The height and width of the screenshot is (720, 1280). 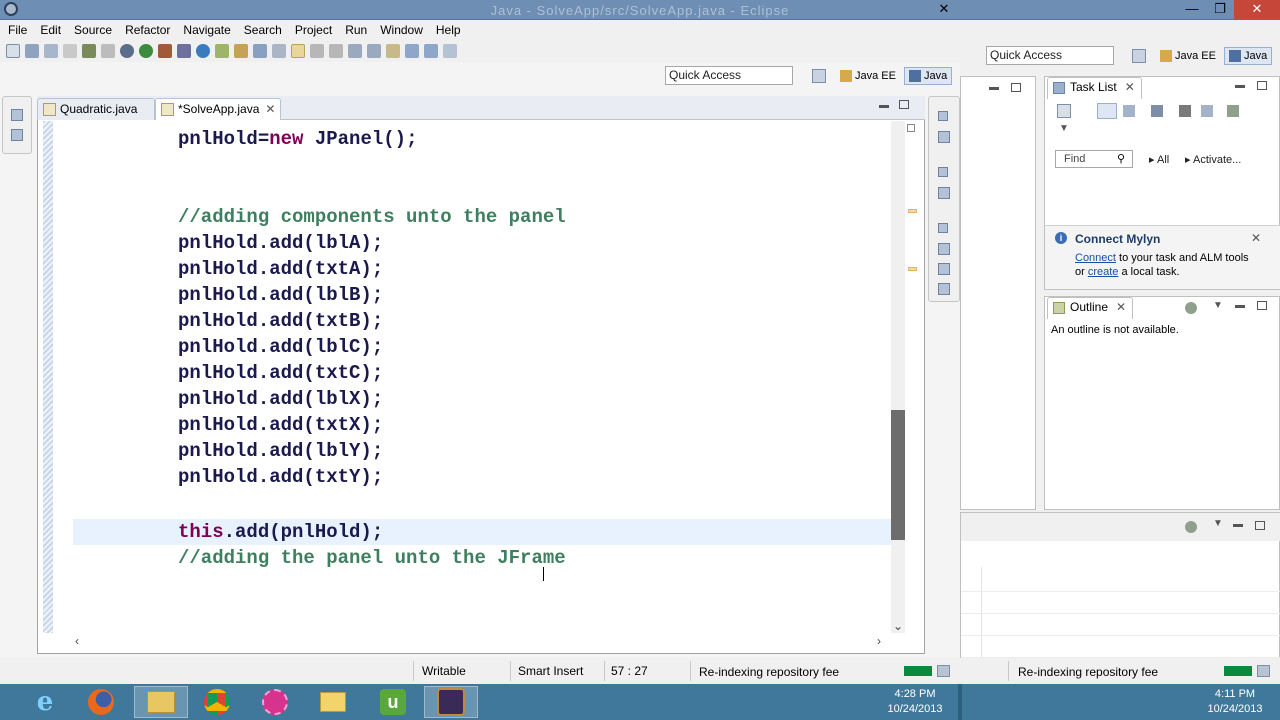 What do you see at coordinates (217, 702) in the screenshot?
I see `taskbar-chrome` at bounding box center [217, 702].